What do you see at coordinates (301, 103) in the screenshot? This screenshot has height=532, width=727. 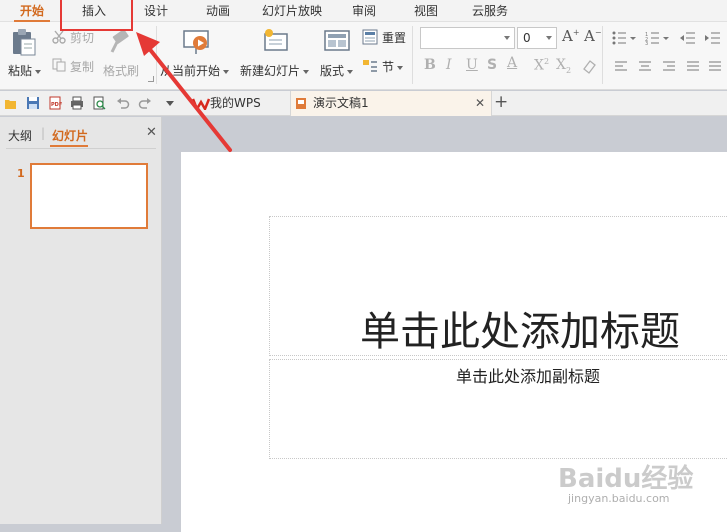 I see `presentation-file-icon` at bounding box center [301, 103].